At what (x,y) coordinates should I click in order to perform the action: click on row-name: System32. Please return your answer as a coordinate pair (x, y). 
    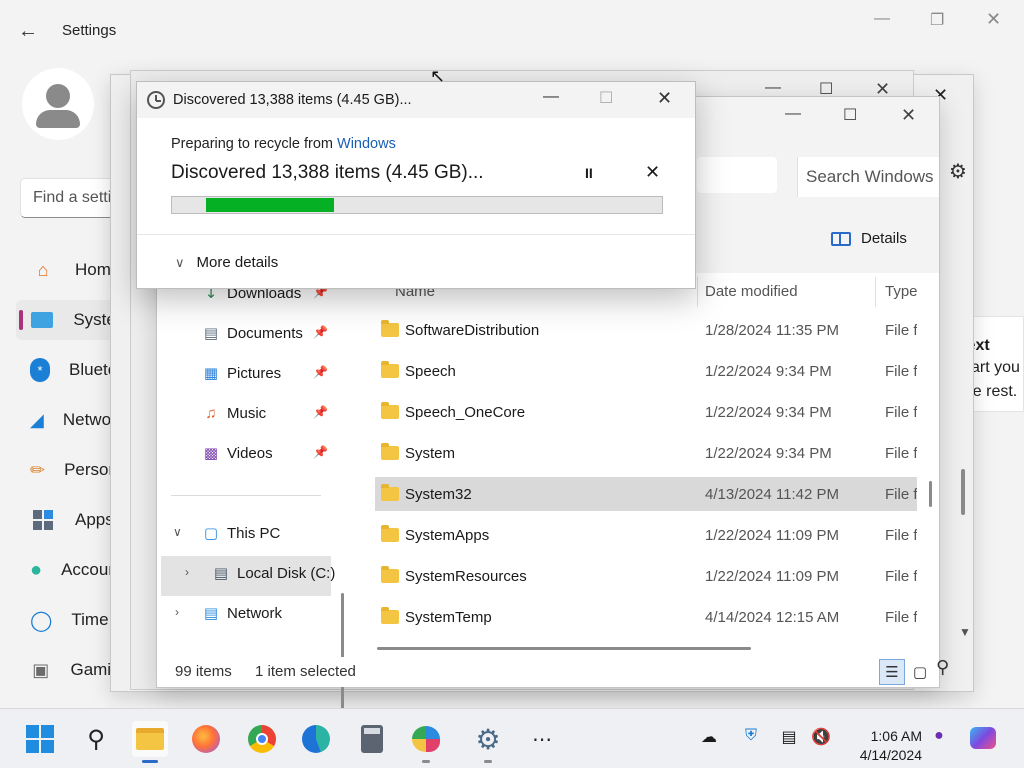
    Looking at the image, I should click on (438, 494).